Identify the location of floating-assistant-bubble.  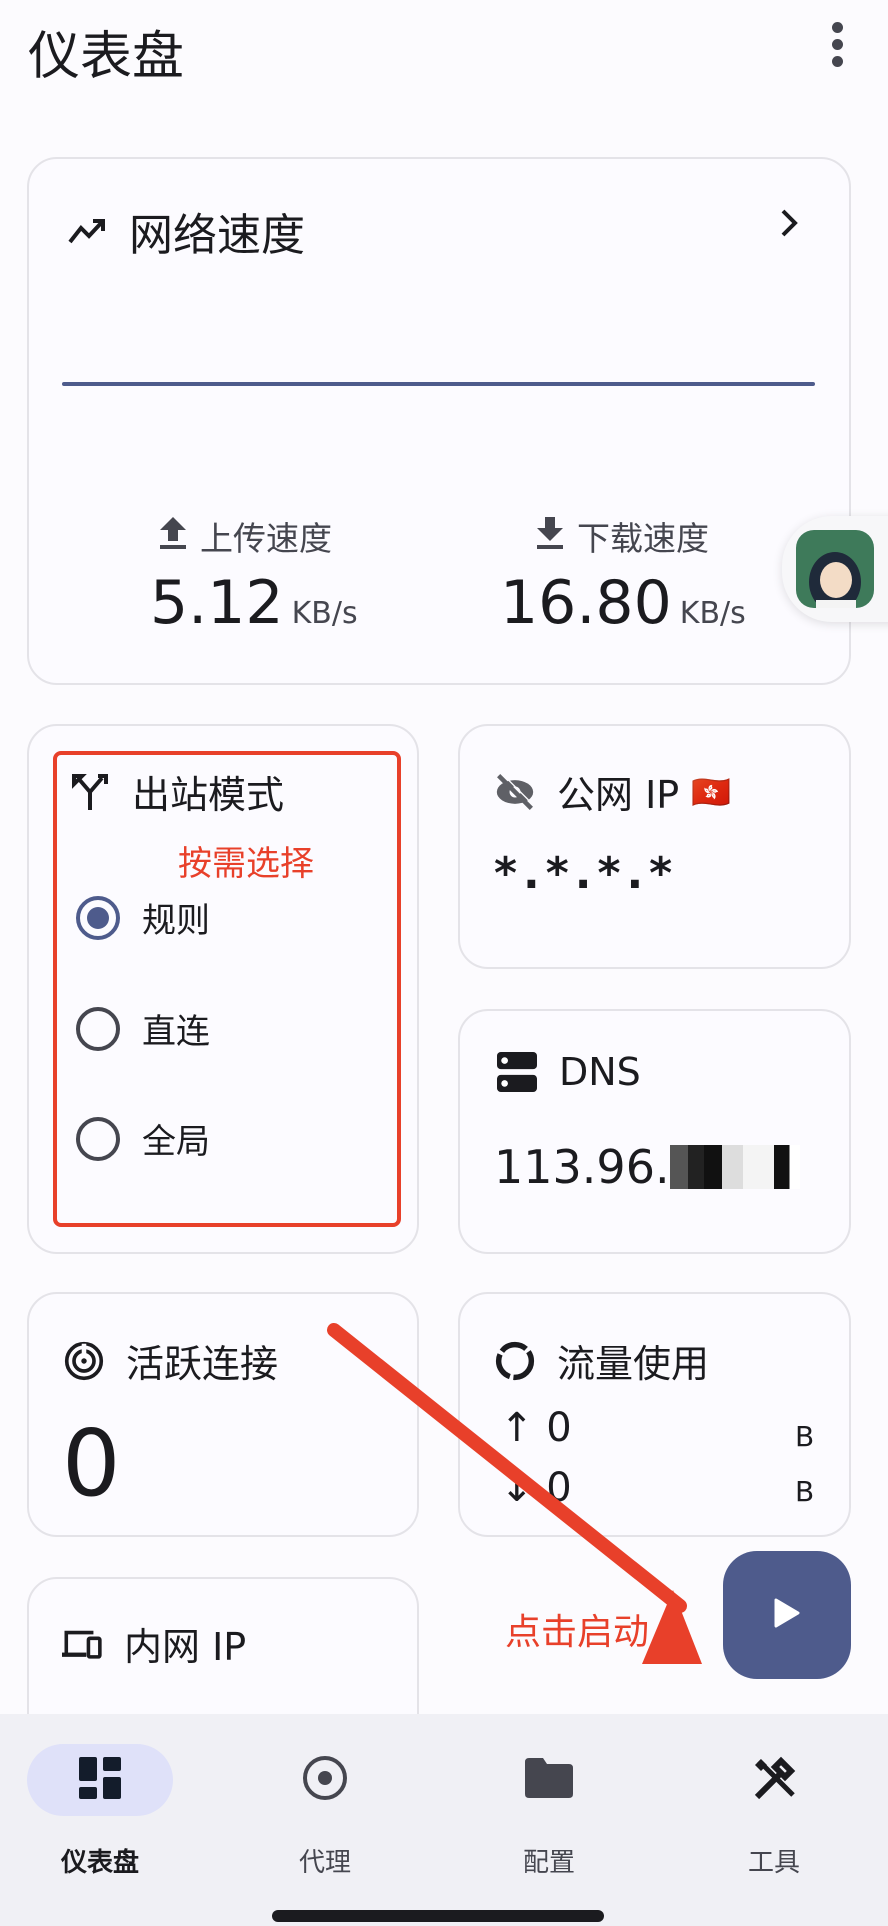
(835, 569).